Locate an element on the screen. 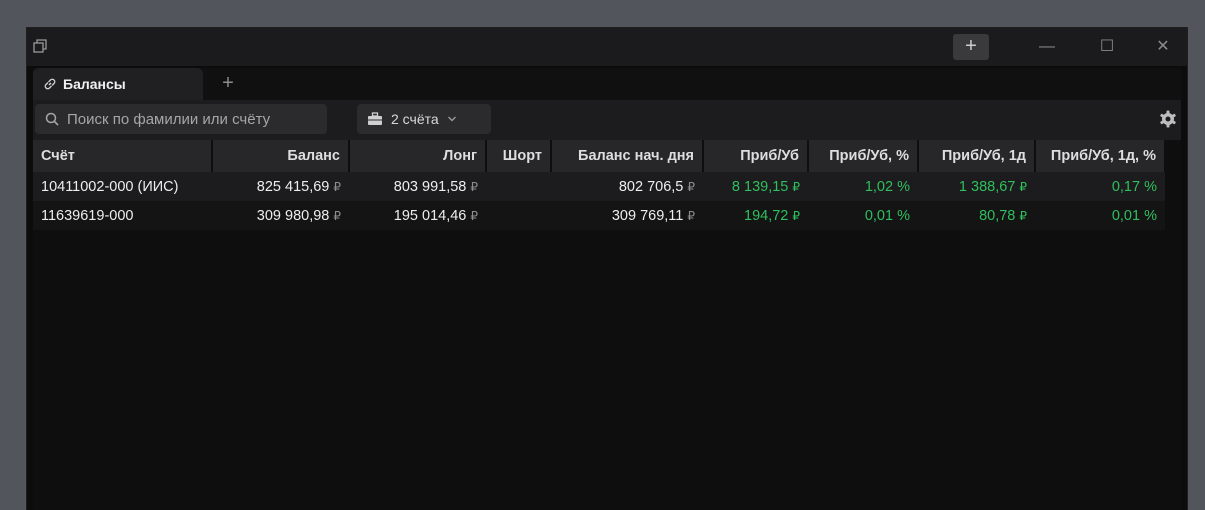 Image resolution: width=1205 pixels, height=510 pixels. search-box is located at coordinates (181, 119).